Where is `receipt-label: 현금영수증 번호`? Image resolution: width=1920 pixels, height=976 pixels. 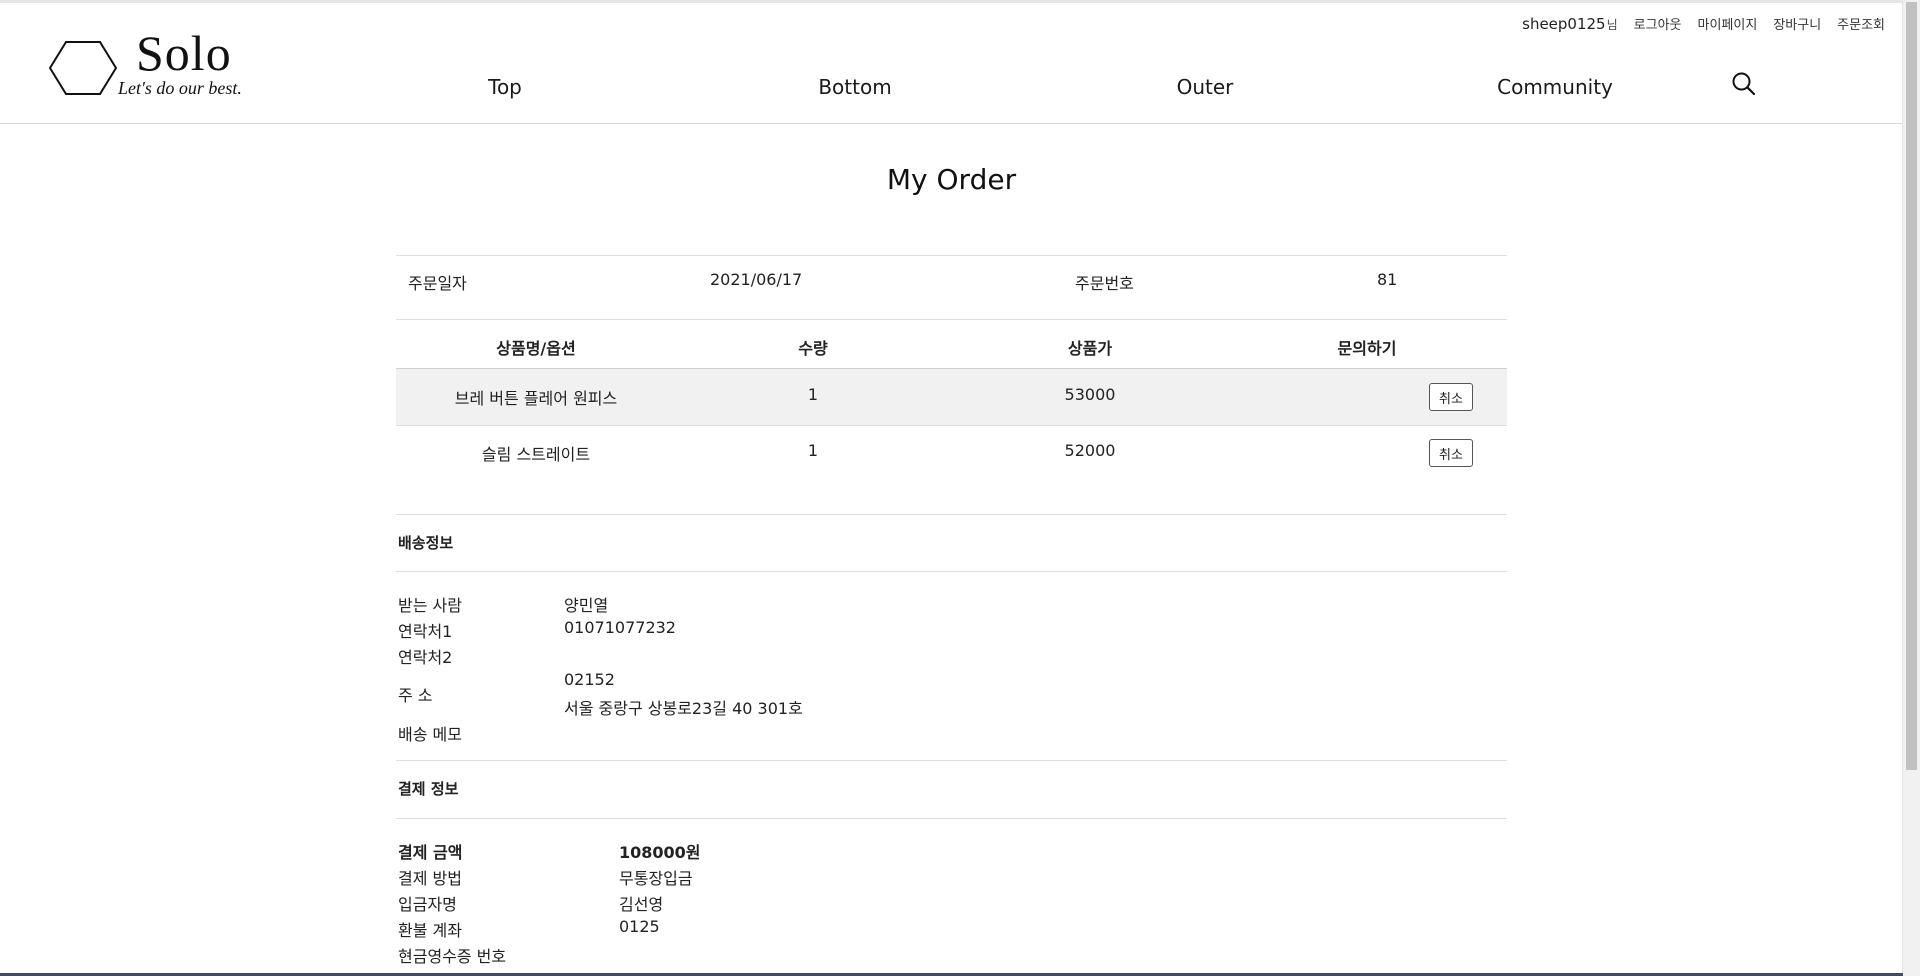 receipt-label: 현금영수증 번호 is located at coordinates (452, 956).